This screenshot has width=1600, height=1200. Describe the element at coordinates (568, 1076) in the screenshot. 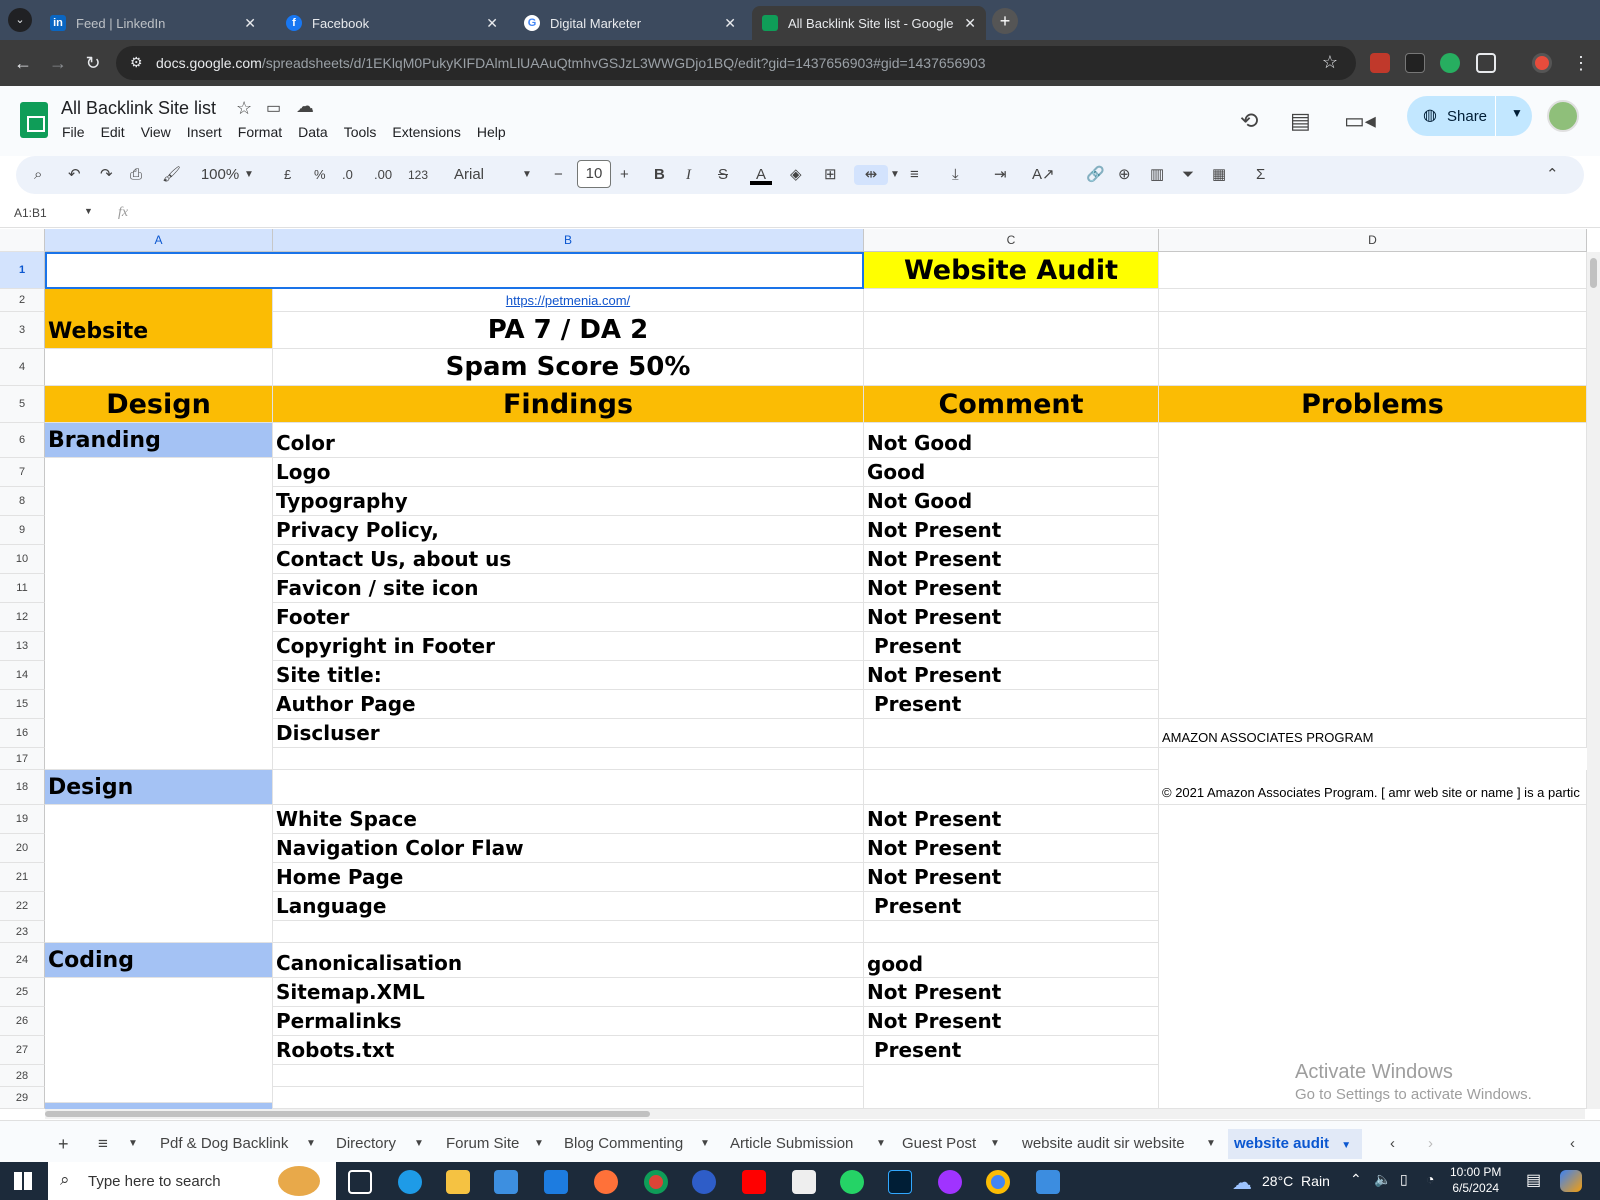

I see `cell-row28` at that location.